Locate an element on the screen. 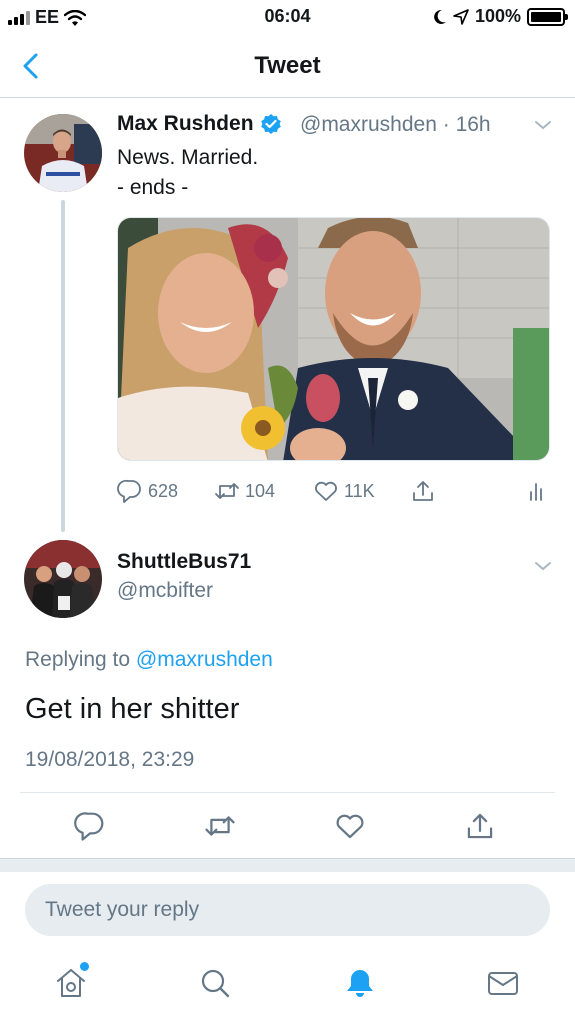  reply-action: 628 is located at coordinates (147, 491).